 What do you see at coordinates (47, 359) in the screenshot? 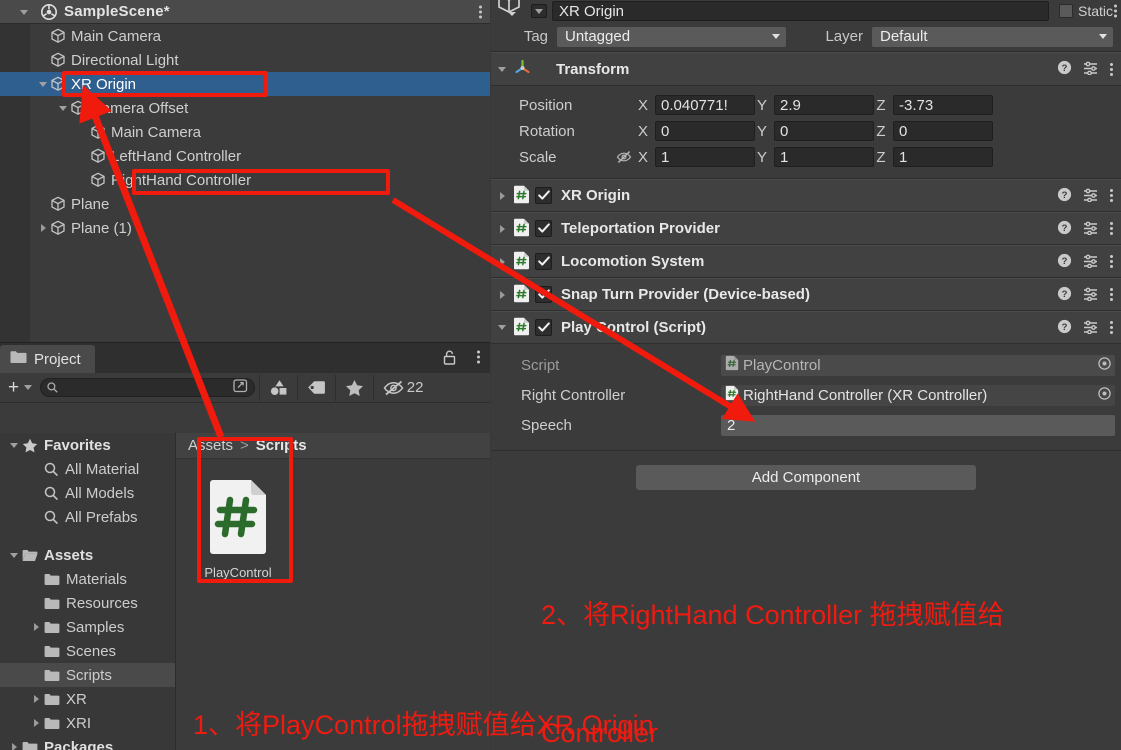
I see `tab-project: Project` at bounding box center [47, 359].